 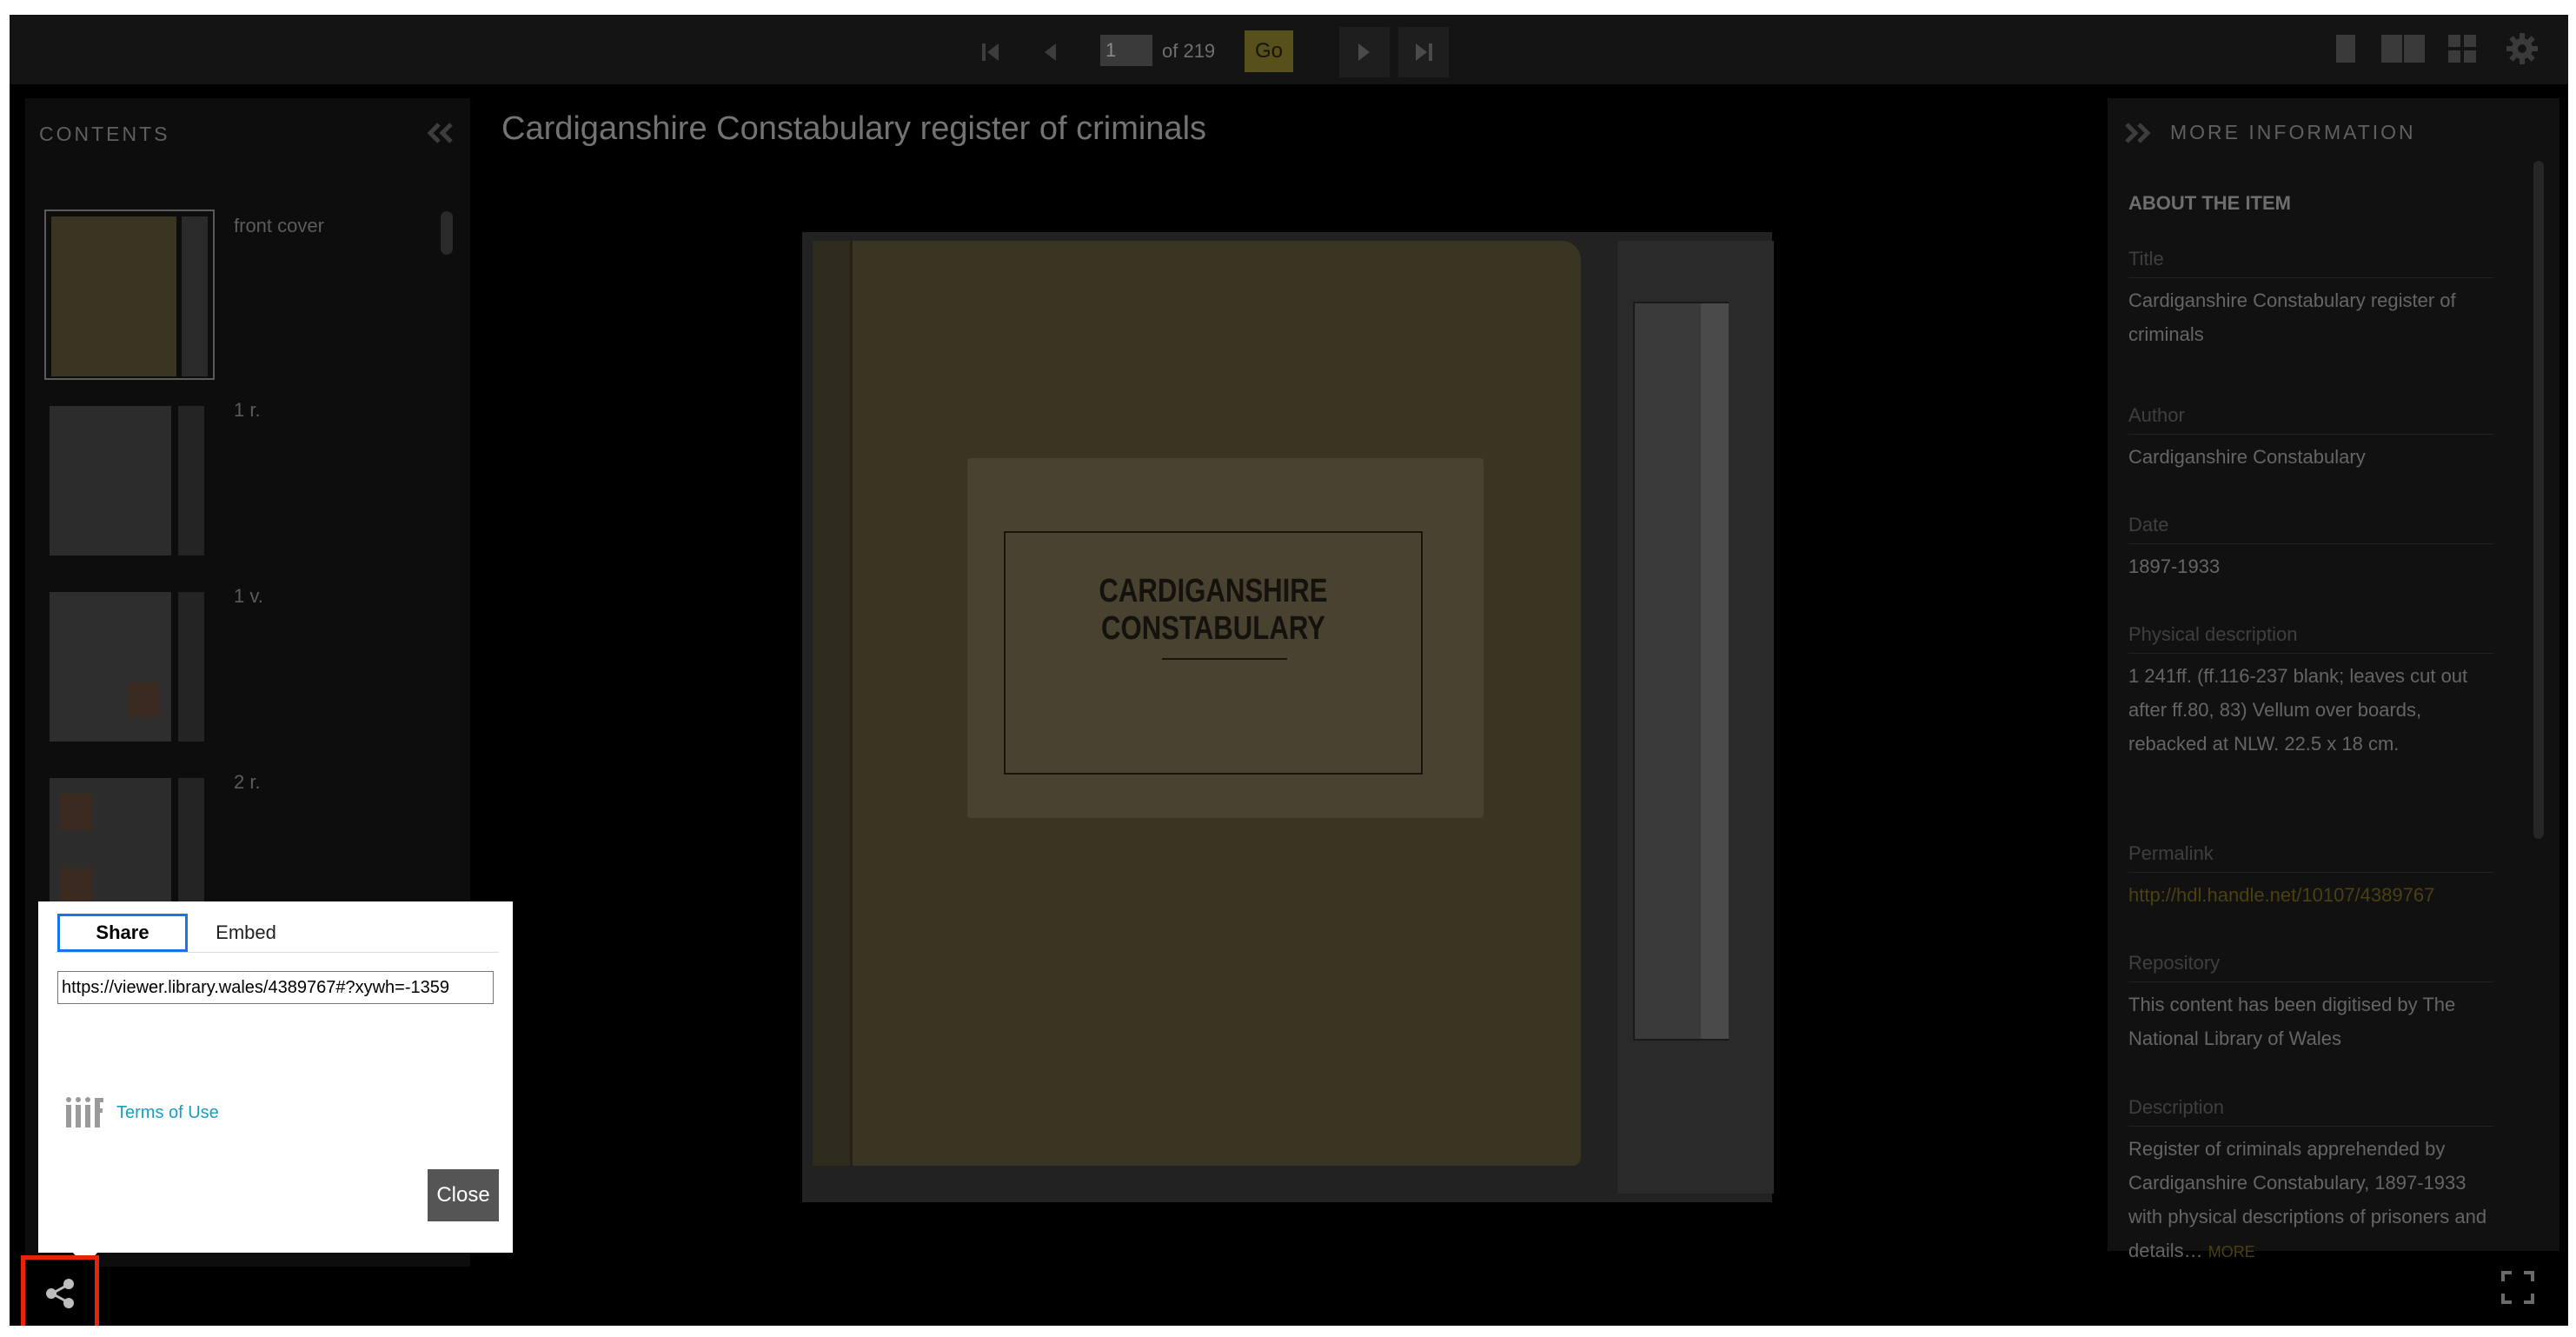 I want to click on field-label: Repository, so click(x=2310, y=967).